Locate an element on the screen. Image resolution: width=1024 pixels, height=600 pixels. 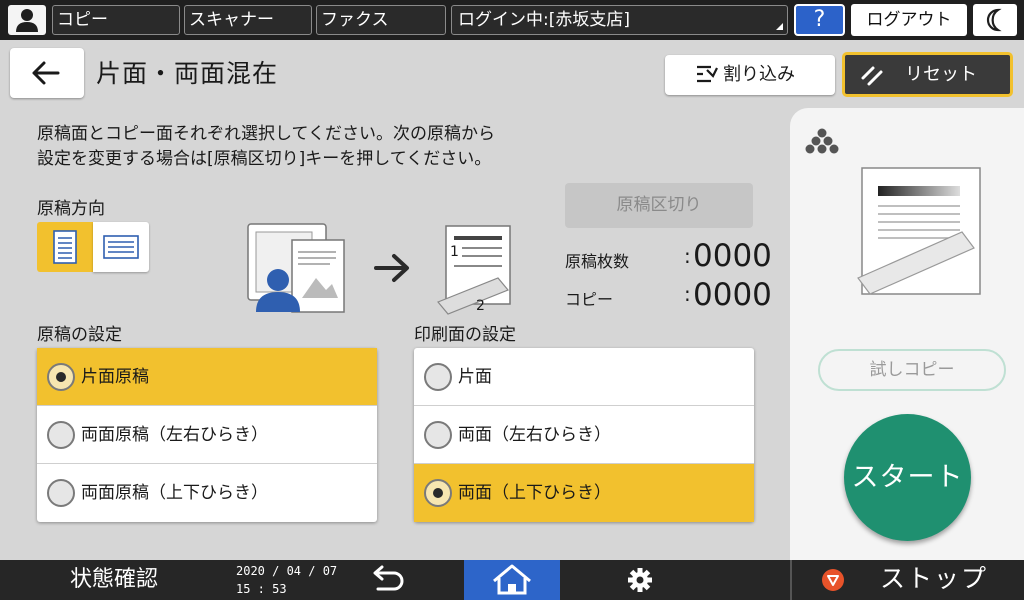
original-option-duplex-lr: 両面原稿（左右ひらき） is located at coordinates (207, 435).